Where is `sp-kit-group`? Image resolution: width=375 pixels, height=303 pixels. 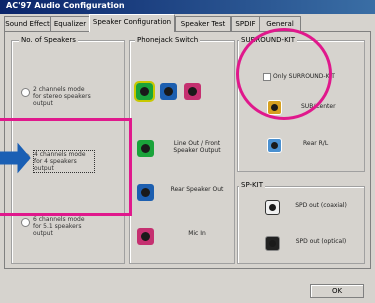
sp-kit-group is located at coordinates (301, 225).